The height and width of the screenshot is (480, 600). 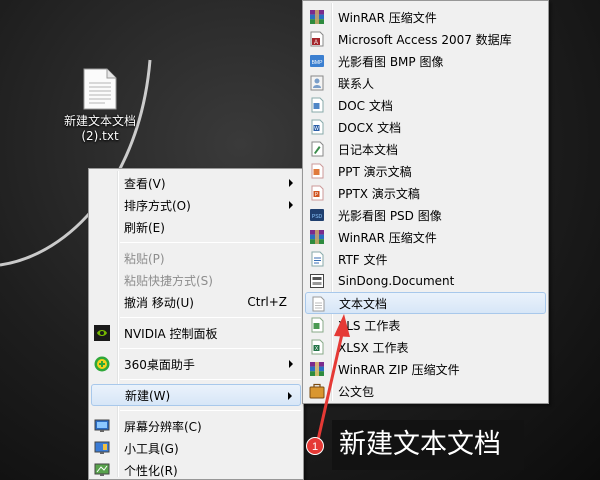 What do you see at coordinates (425, 347) in the screenshot?
I see `new-xlsx-worksheet: X XLSX 工作表` at bounding box center [425, 347].